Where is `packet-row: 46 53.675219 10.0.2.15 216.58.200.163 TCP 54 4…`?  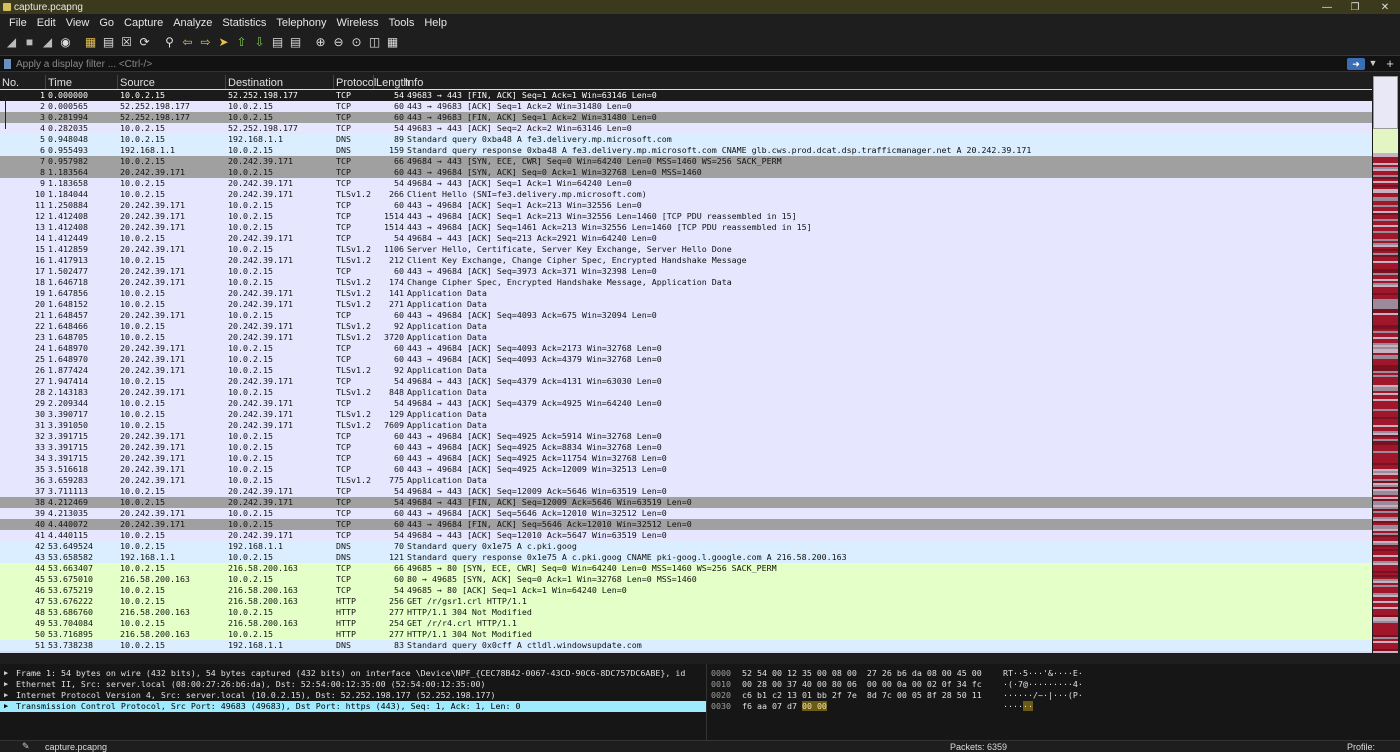 packet-row: 46 53.675219 10.0.2.15 216.58.200.163 TCP 54 4… is located at coordinates (686, 590).